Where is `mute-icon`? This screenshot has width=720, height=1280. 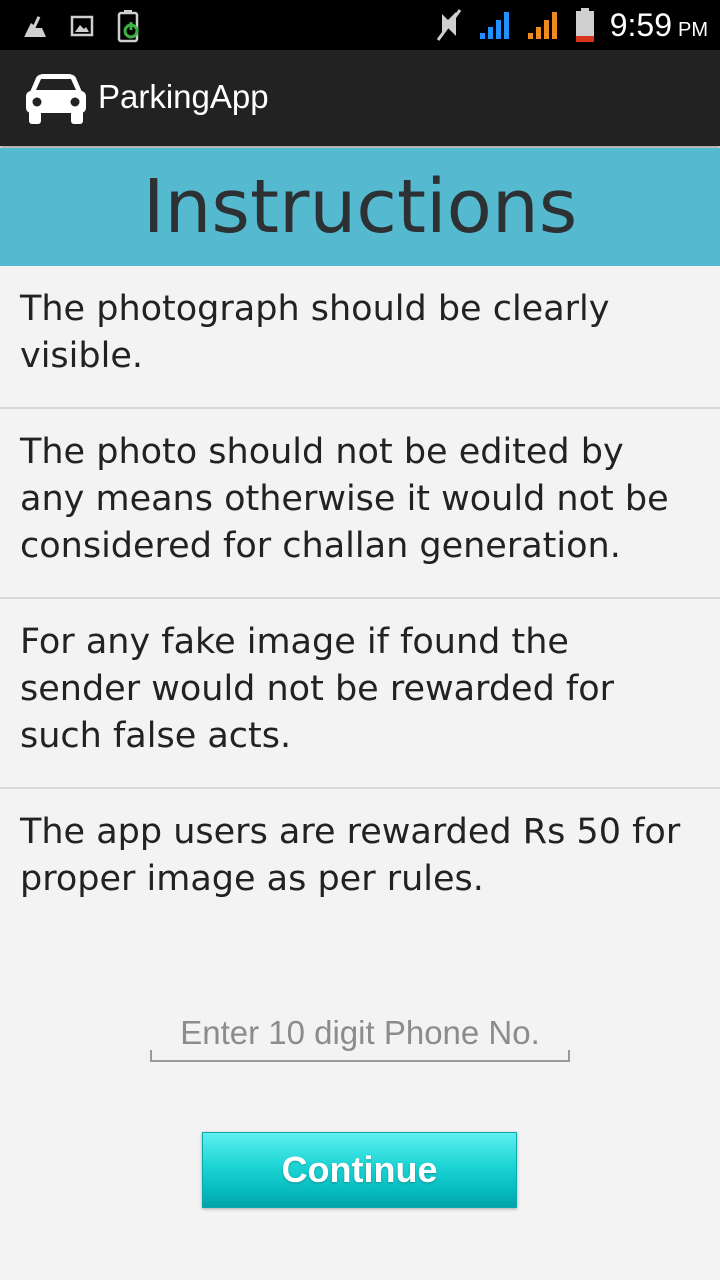 mute-icon is located at coordinates (449, 25).